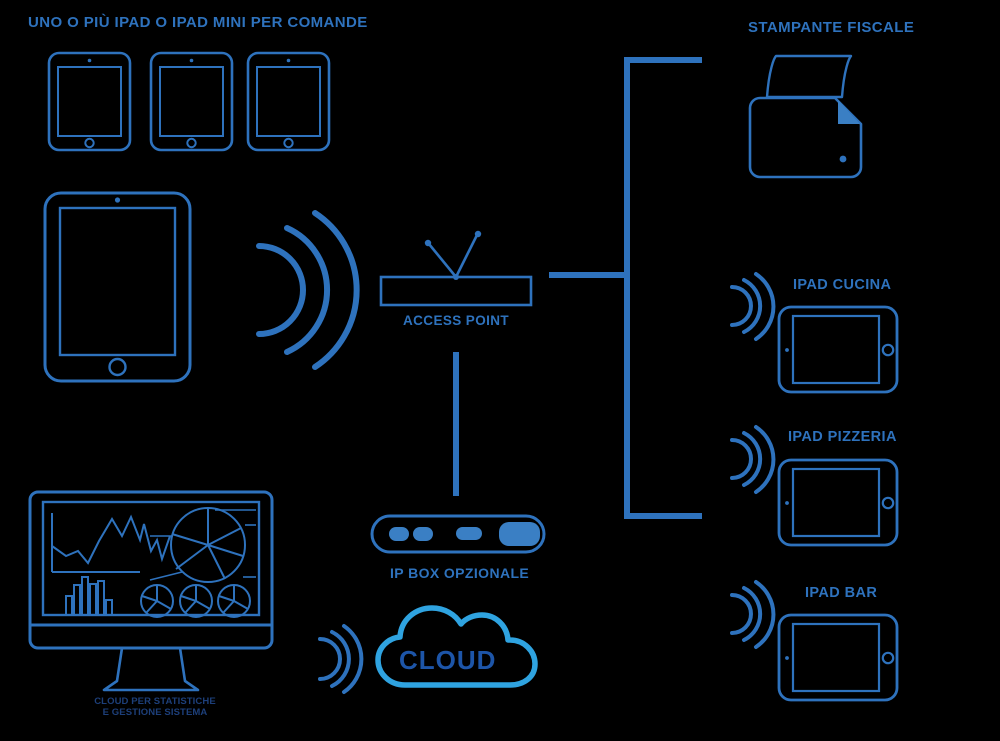  I want to click on ipad-pizzeria, so click(838, 502).